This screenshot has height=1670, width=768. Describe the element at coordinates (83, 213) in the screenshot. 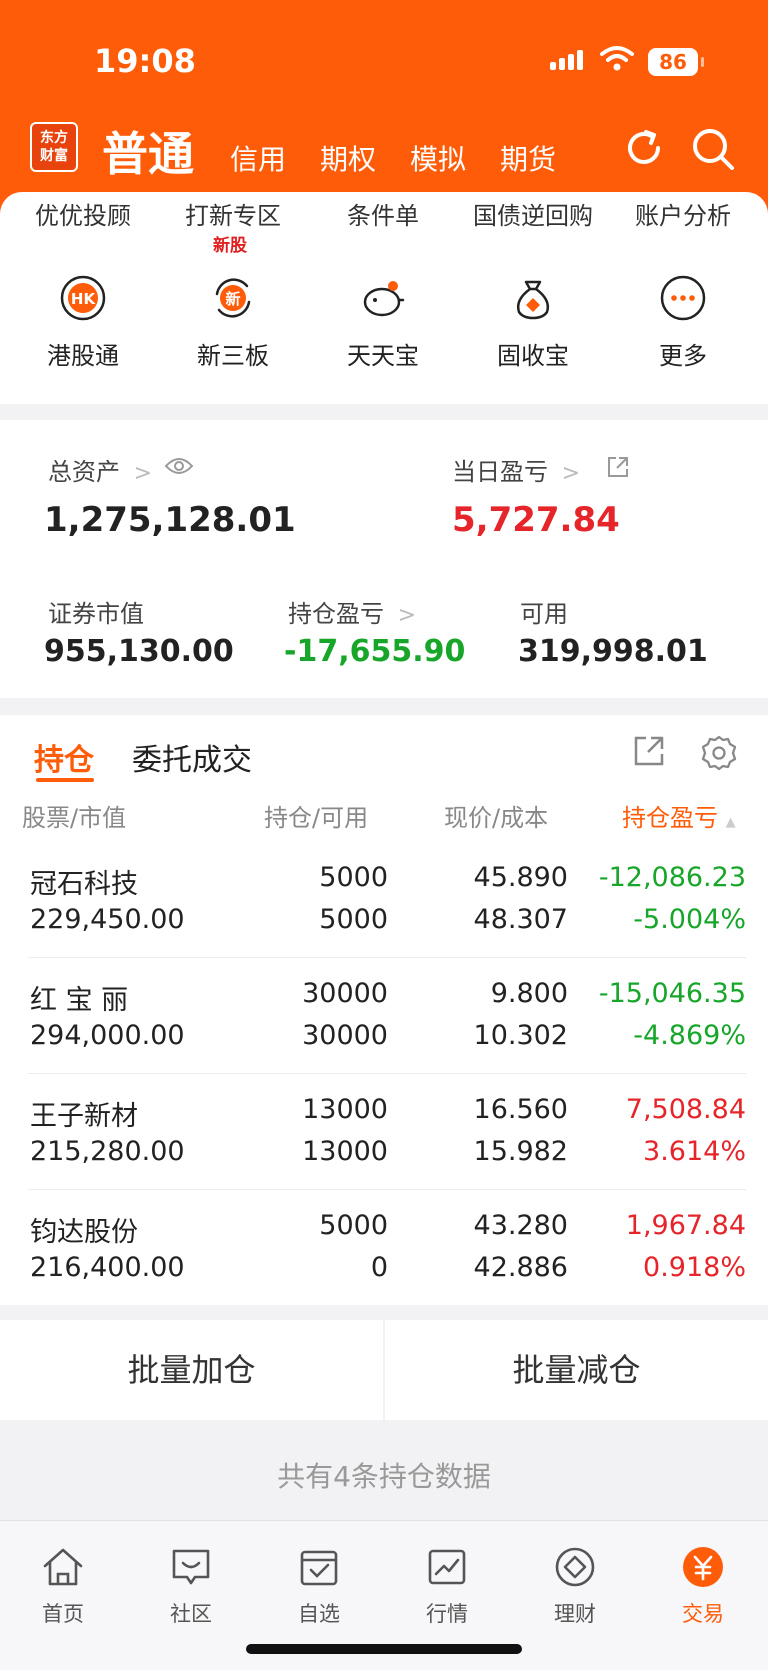

I see `menu-youyou-advisor: 优优投顾` at that location.